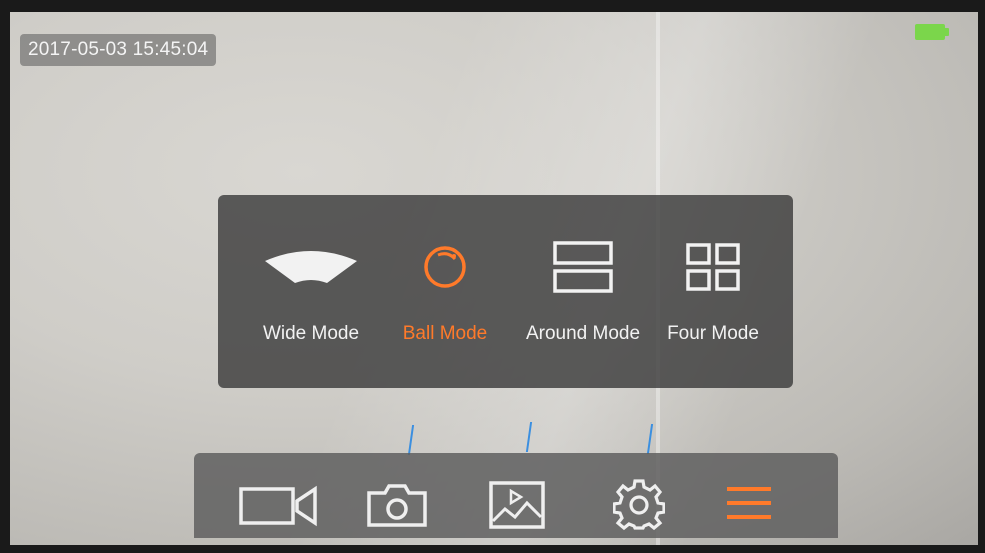 This screenshot has width=985, height=553. Describe the element at coordinates (713, 333) in the screenshot. I see `four-mode-label: Four Mode` at that location.